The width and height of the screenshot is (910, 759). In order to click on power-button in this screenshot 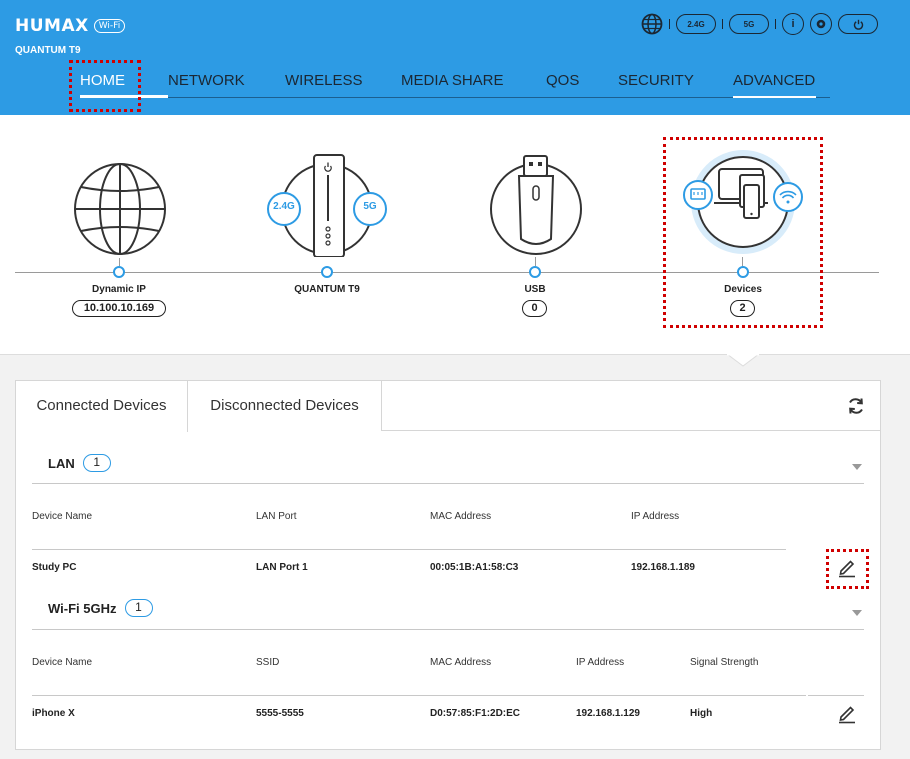, I will do `click(858, 24)`.